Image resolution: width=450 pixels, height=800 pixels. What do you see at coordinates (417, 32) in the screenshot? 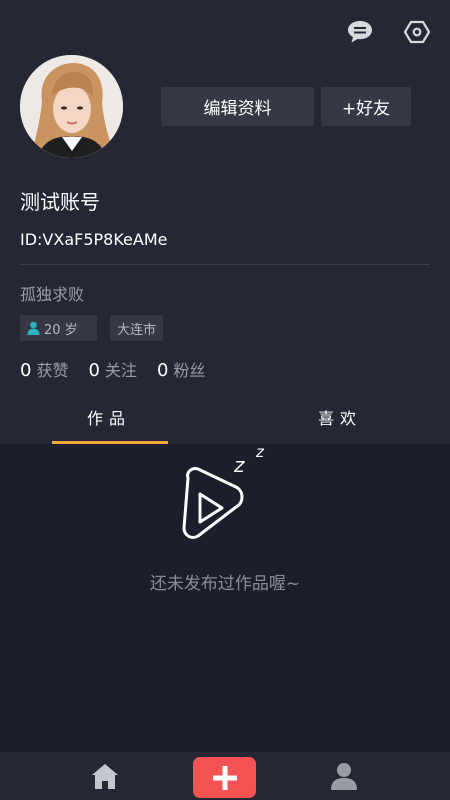
I see `hexagon-settings-icon` at bounding box center [417, 32].